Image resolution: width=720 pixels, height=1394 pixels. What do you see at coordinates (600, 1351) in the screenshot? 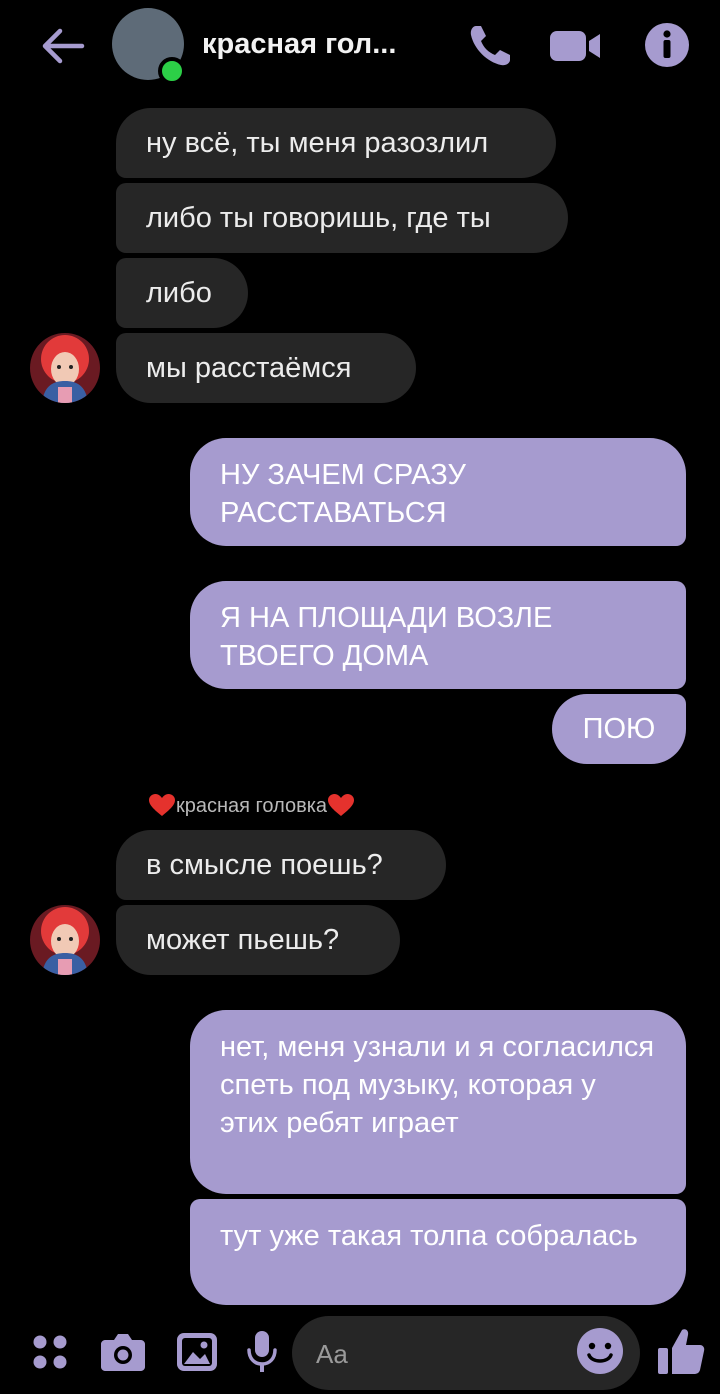
I see `emoji-icon` at bounding box center [600, 1351].